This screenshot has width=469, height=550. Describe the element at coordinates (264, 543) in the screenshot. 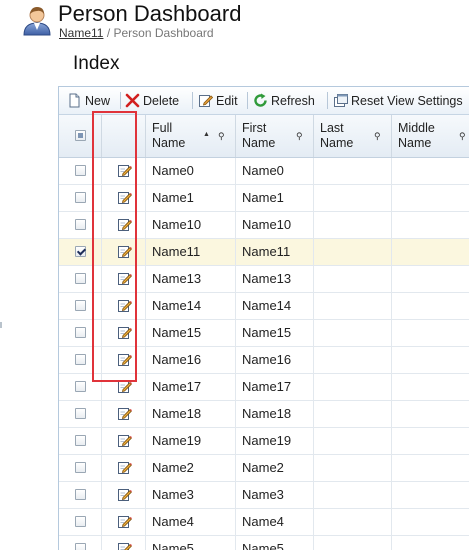

I see `table-row: Name5 Name5` at that location.